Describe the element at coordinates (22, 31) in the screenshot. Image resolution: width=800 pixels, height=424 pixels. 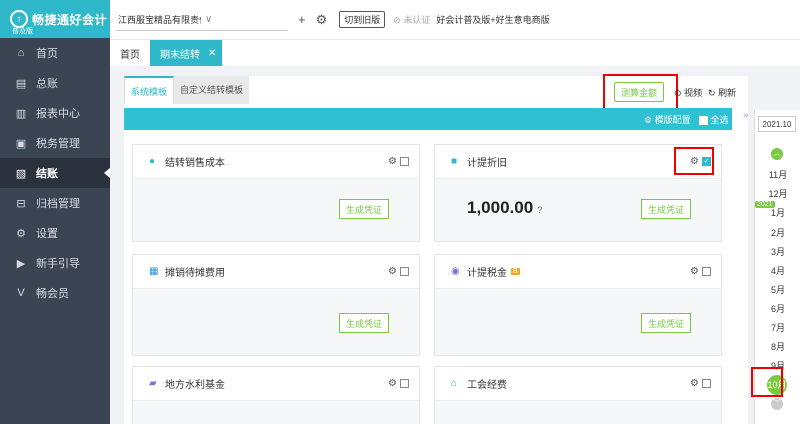
I see `edition-badge: 普及版` at that location.